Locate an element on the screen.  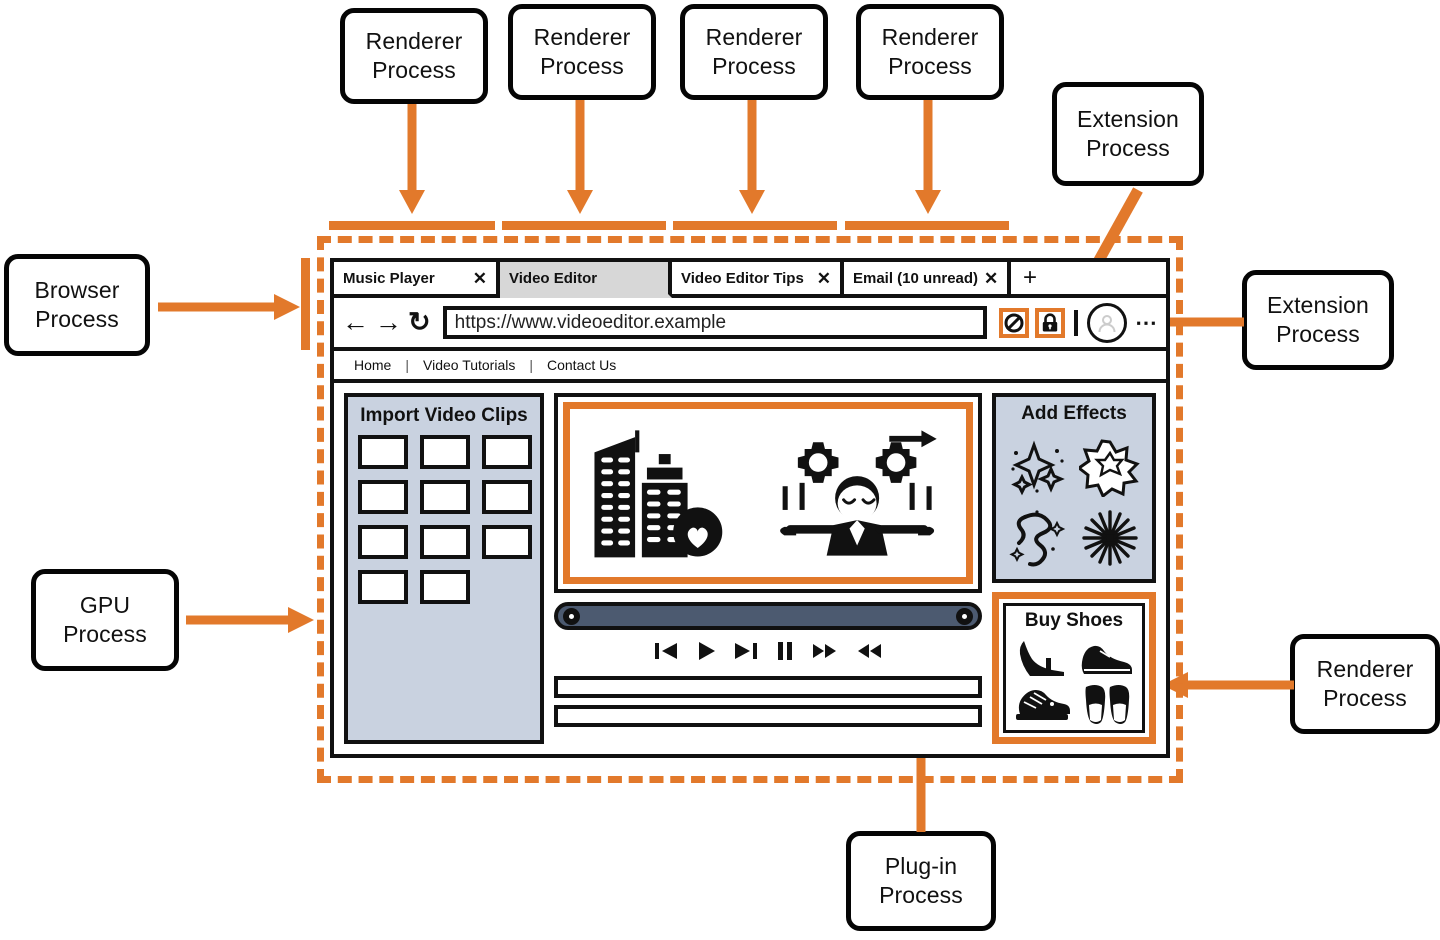
video-editor-main is located at coordinates (768, 568).